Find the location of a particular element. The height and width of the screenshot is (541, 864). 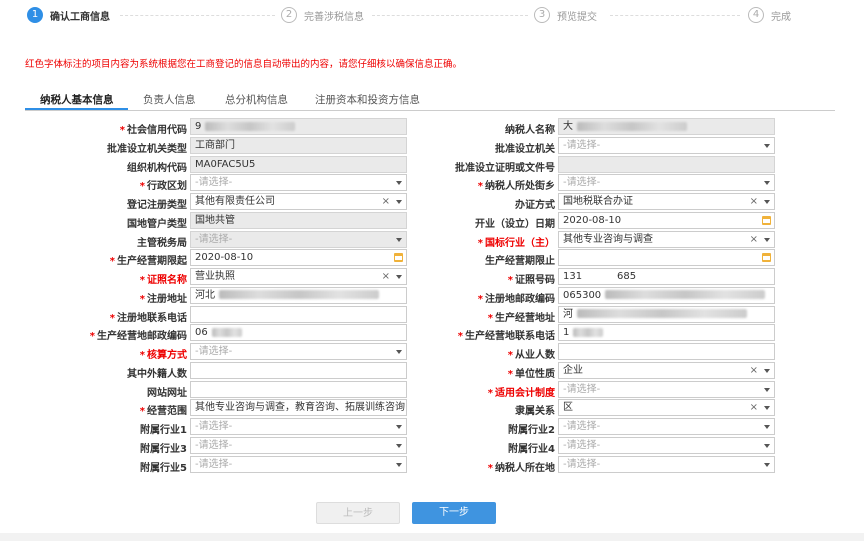

field-right-14: 企业-请选择-× is located at coordinates (666, 370).